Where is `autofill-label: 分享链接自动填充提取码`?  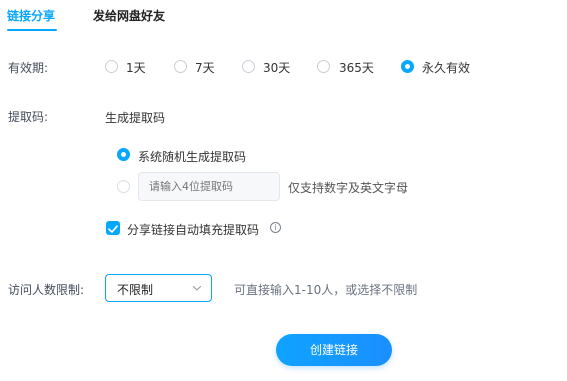 autofill-label: 分享链接自动填充提取码 is located at coordinates (193, 230).